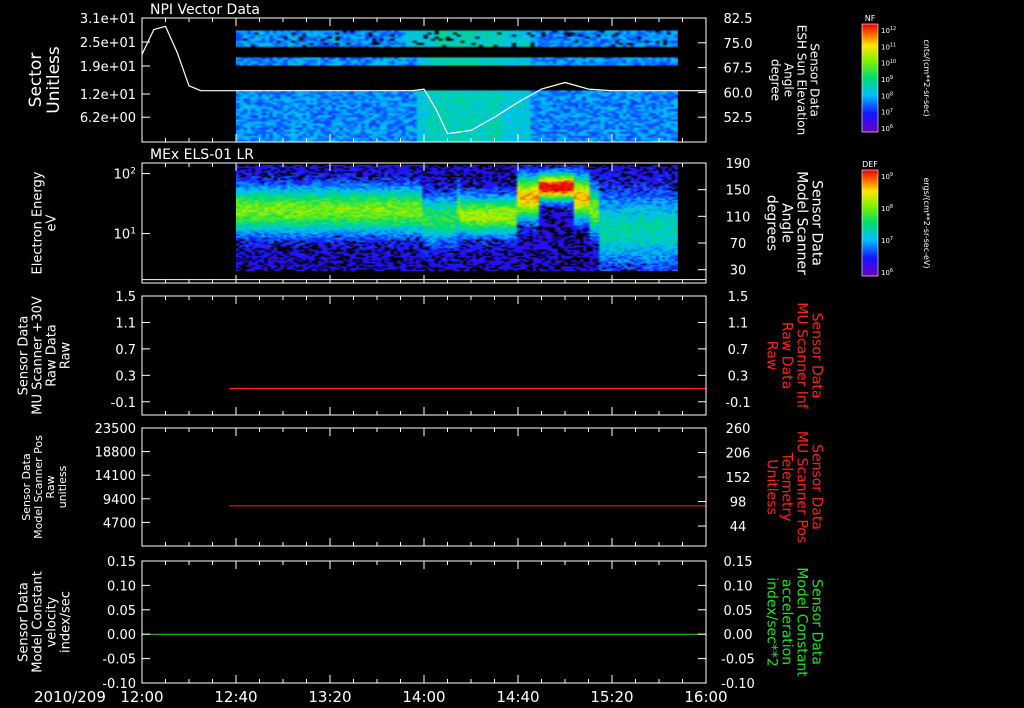  What do you see at coordinates (870, 18) in the screenshot?
I see `nf-colorbar-title: NF` at bounding box center [870, 18].